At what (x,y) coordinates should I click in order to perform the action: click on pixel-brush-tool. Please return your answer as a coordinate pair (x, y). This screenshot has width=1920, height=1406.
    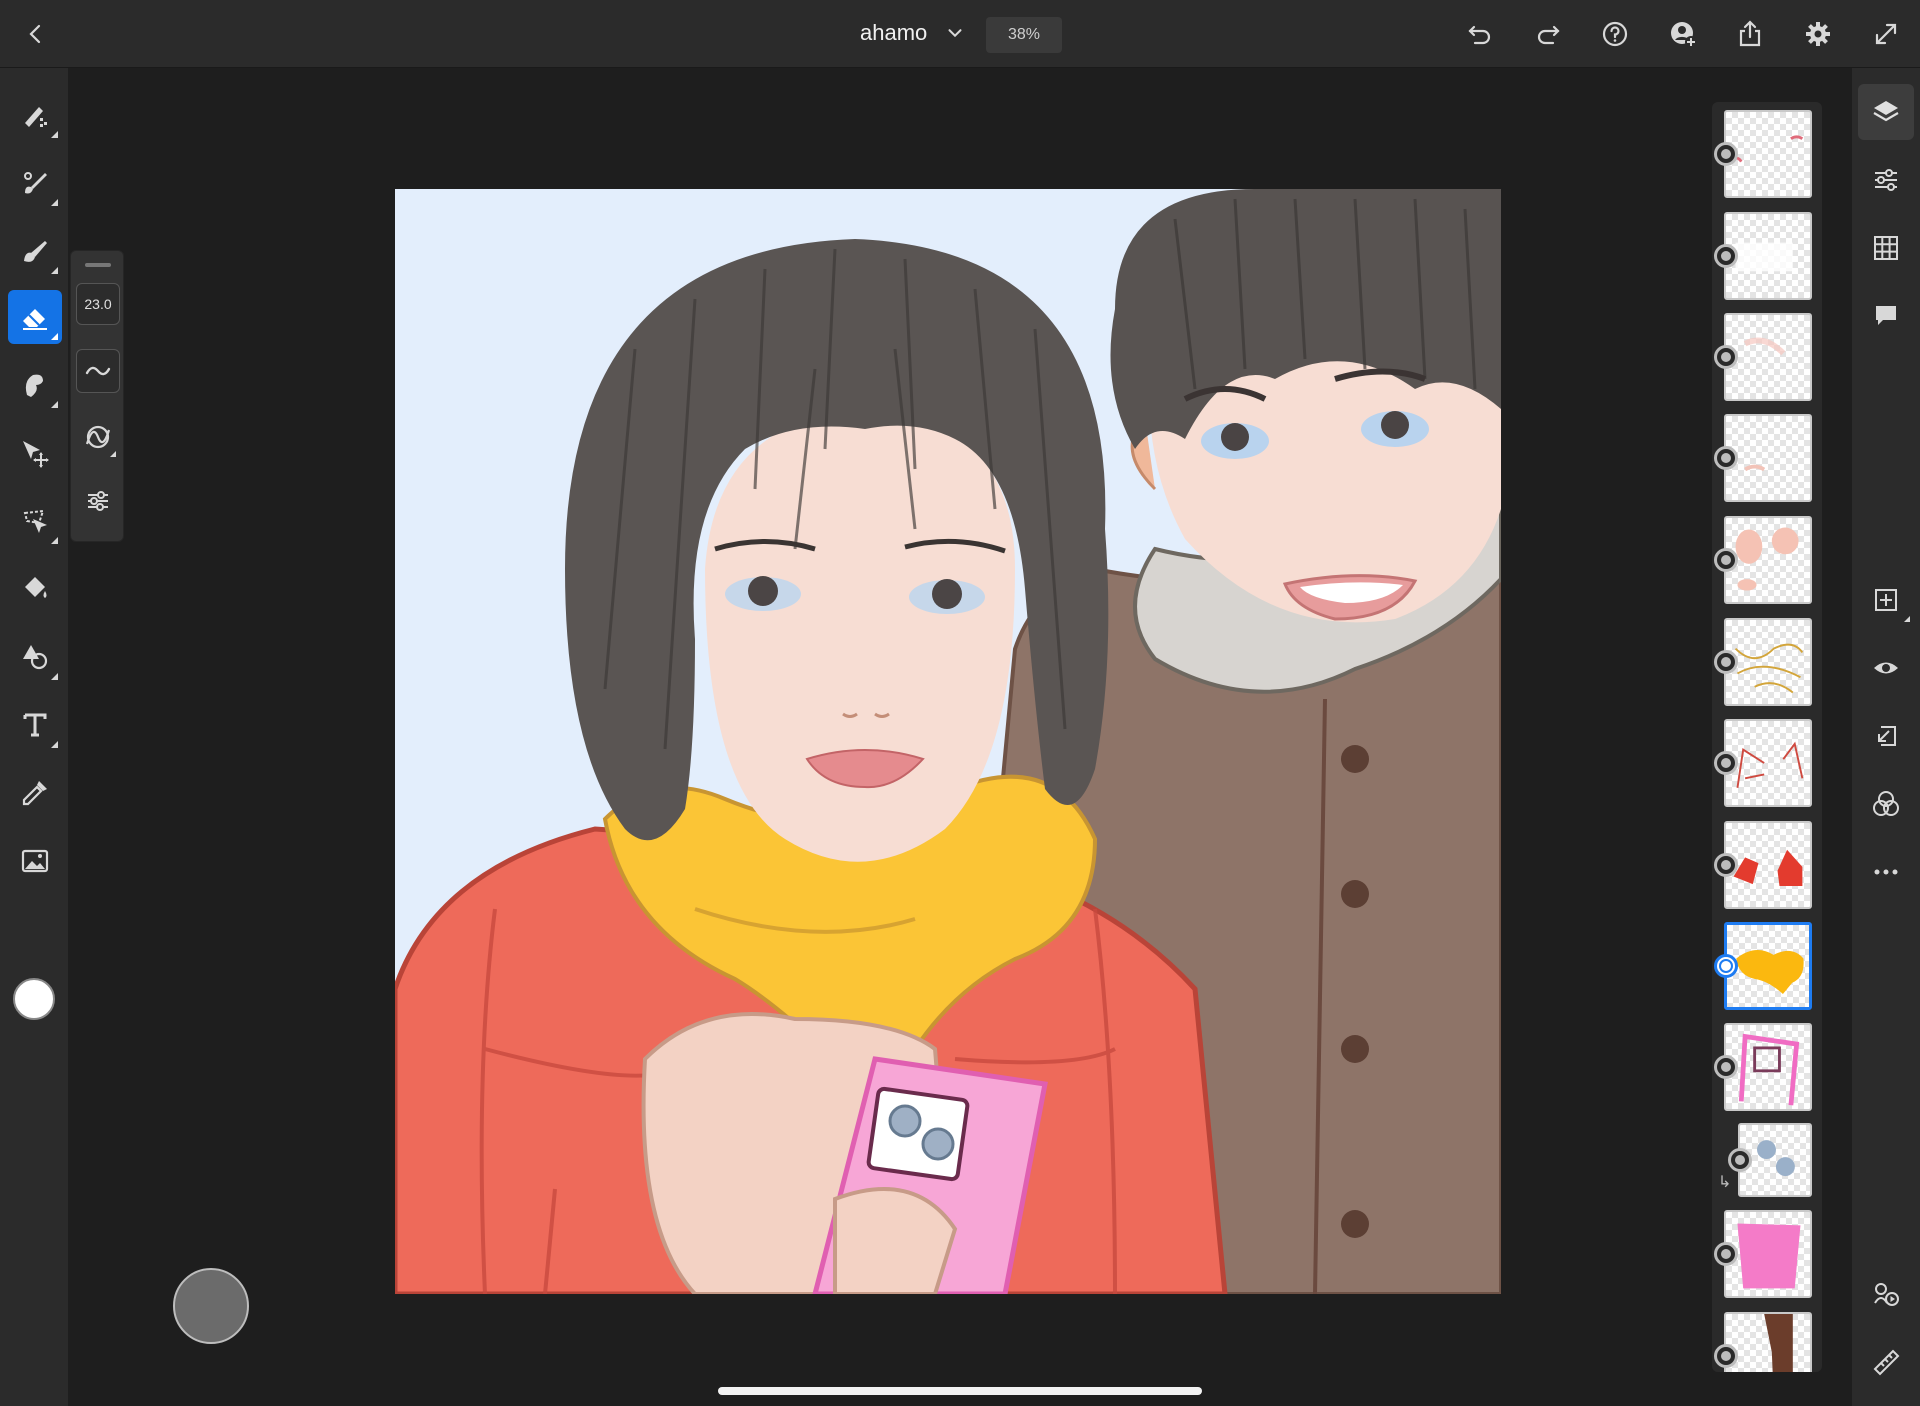
    Looking at the image, I should click on (35, 115).